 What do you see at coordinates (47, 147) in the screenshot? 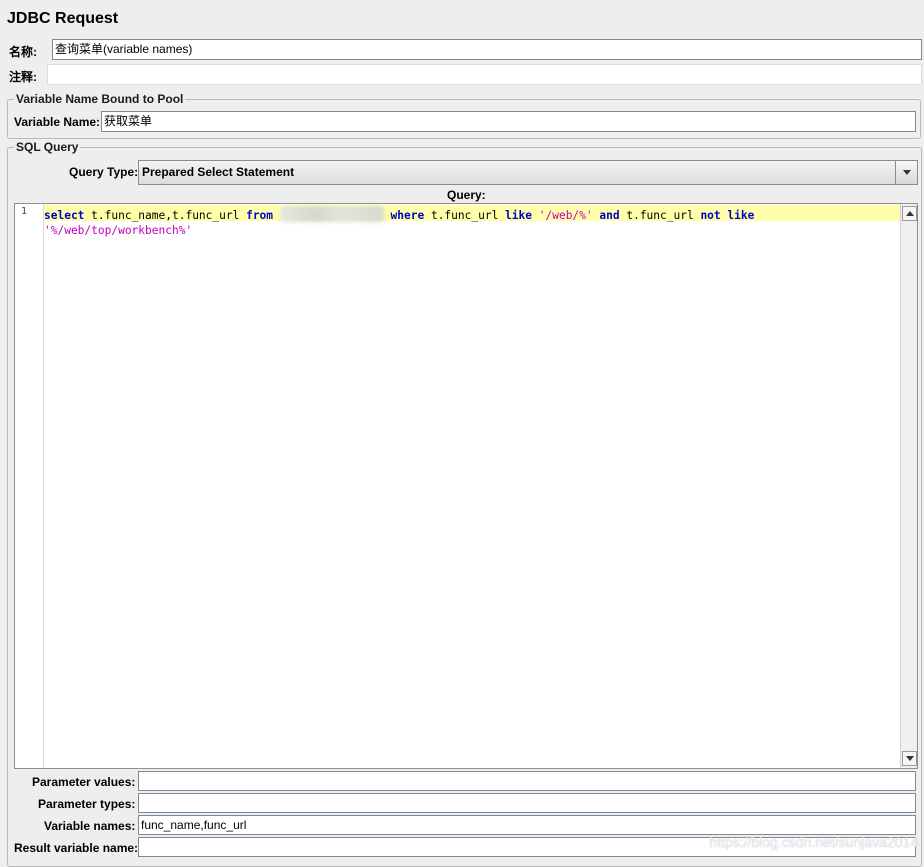
I see `sql-query-legend: SQL Query` at bounding box center [47, 147].